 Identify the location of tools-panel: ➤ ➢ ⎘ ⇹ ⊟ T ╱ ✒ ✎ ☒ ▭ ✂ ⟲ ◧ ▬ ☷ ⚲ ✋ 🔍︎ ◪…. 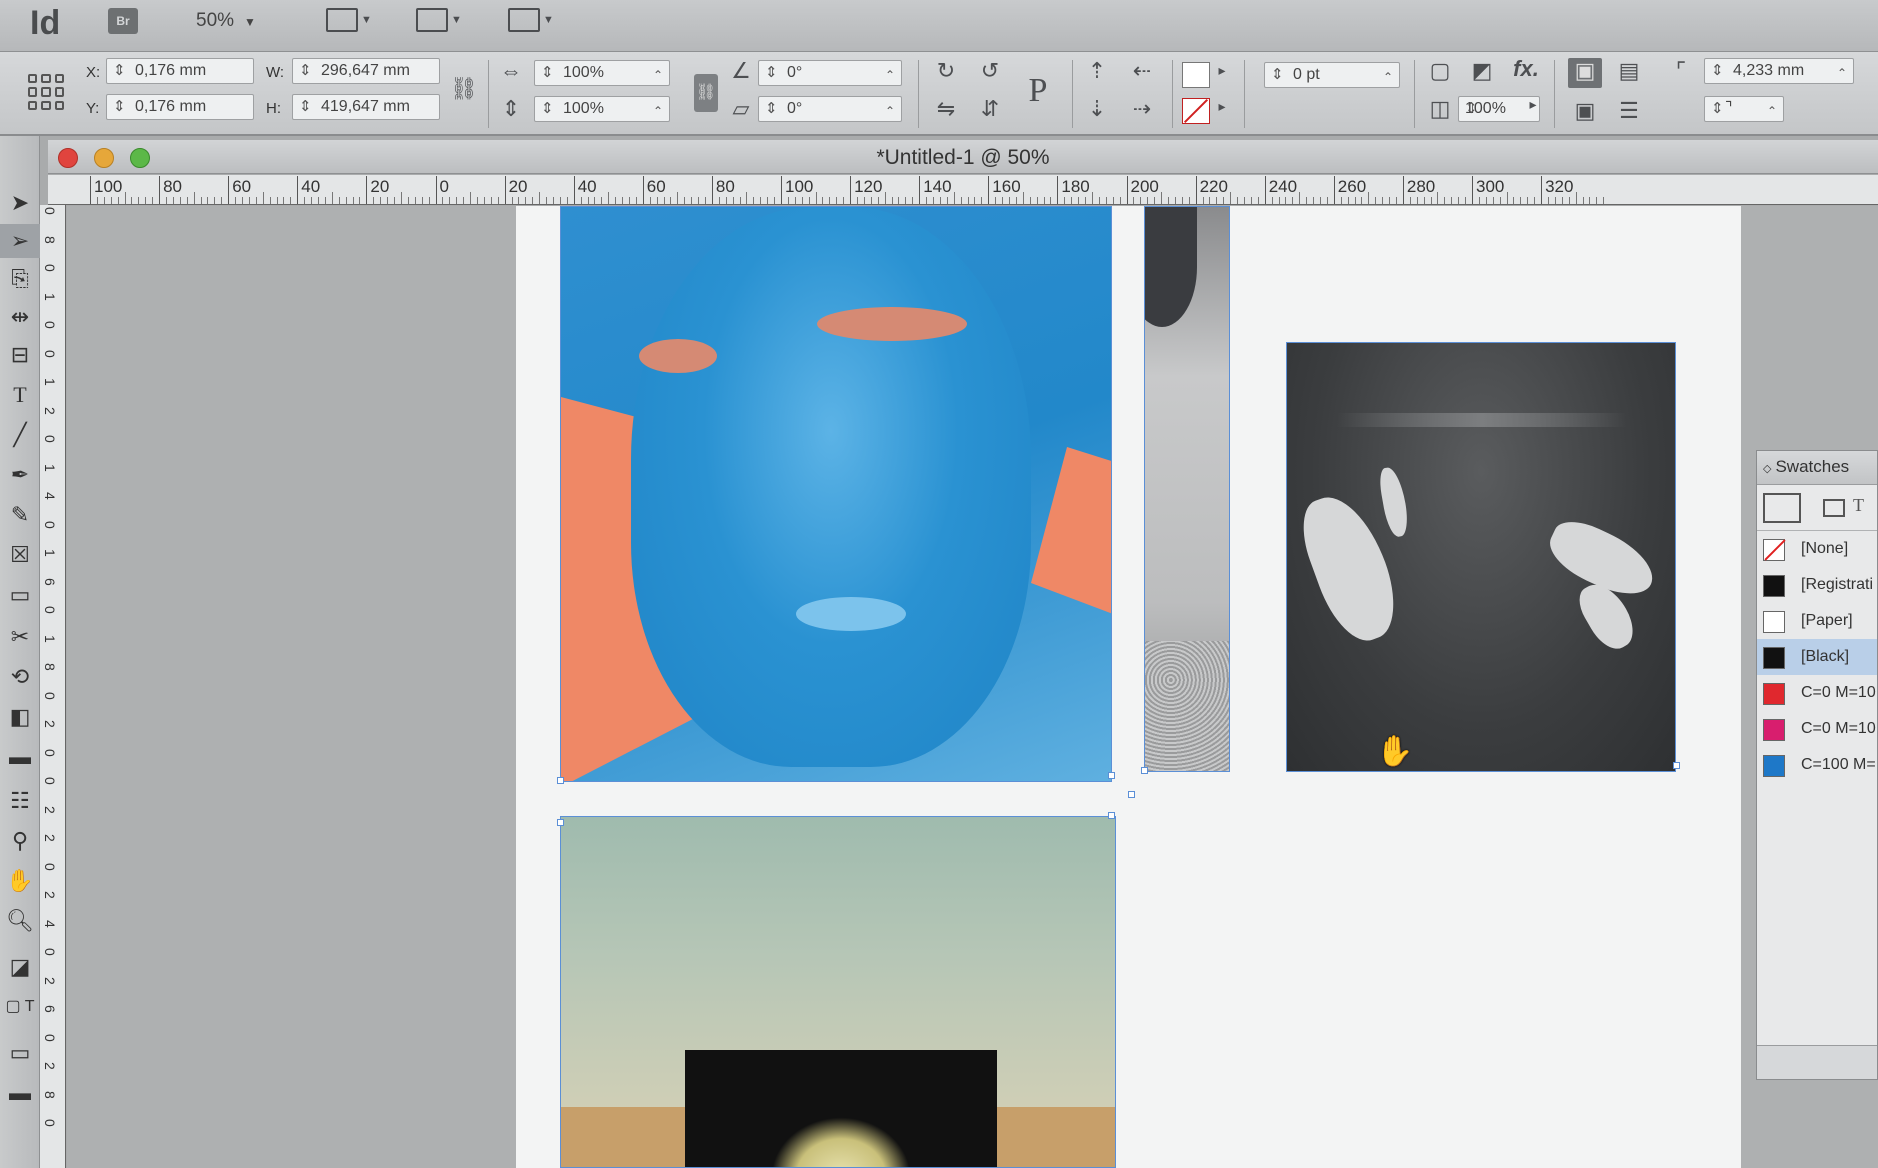
(20, 652).